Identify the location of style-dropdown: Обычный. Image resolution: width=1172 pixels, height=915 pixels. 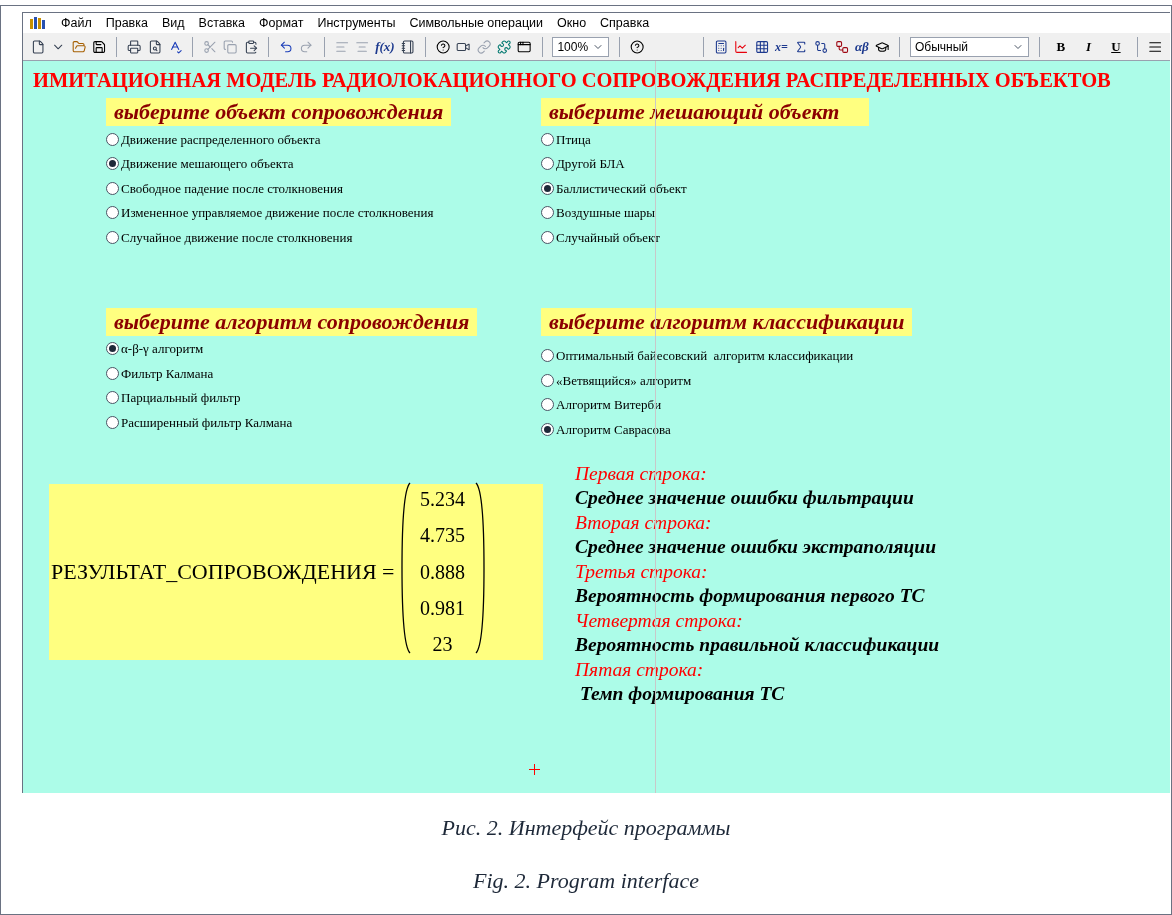
(970, 46).